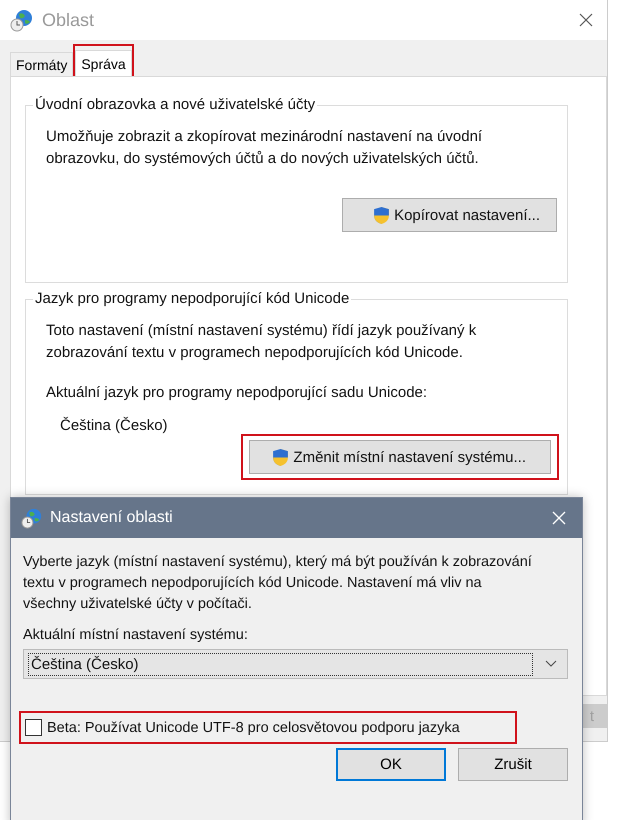 This screenshot has height=820, width=618. Describe the element at coordinates (175, 104) in the screenshot. I see `group-title: Úvodní obrazovka a nové uživatelské účty` at that location.